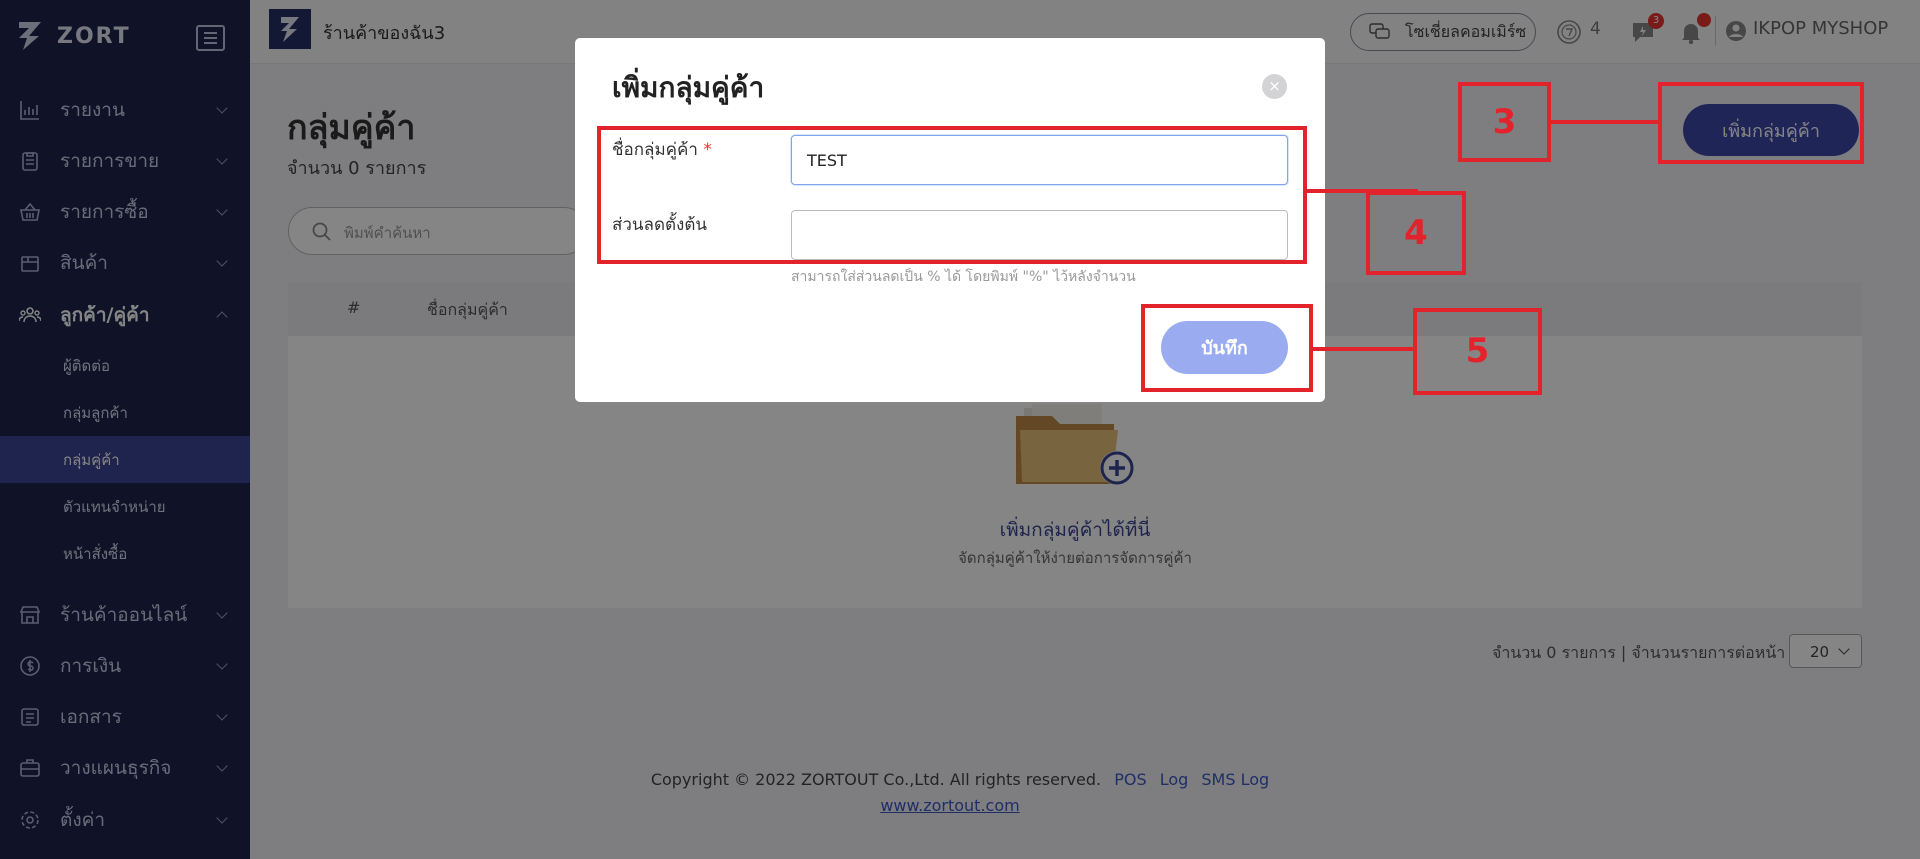 The image size is (1920, 859). Describe the element at coordinates (1416, 233) in the screenshot. I see `annotation-number-4: 4` at that location.